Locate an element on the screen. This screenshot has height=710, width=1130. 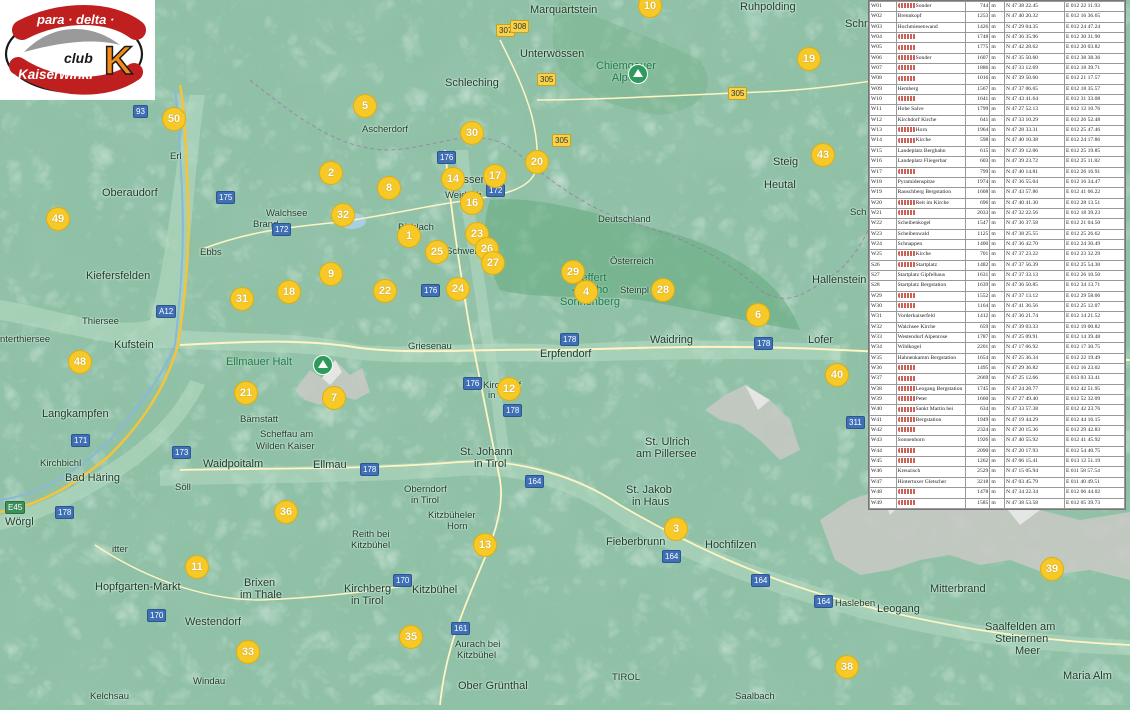
waypoint-marker-25: 25 is located at coordinates (437, 252).